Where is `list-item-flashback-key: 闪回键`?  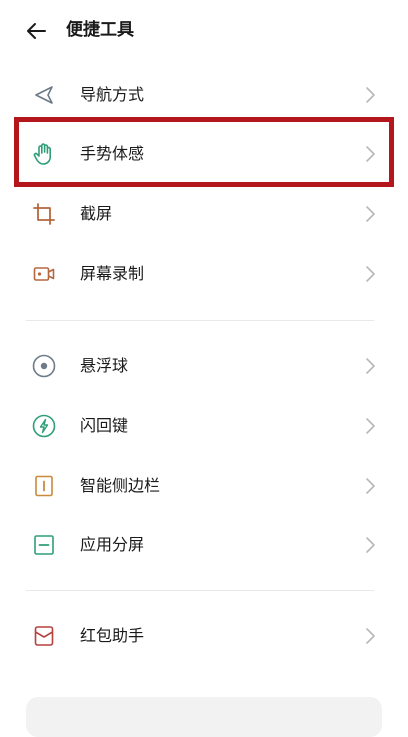 list-item-flashback-key: 闪回键 is located at coordinates (204, 426).